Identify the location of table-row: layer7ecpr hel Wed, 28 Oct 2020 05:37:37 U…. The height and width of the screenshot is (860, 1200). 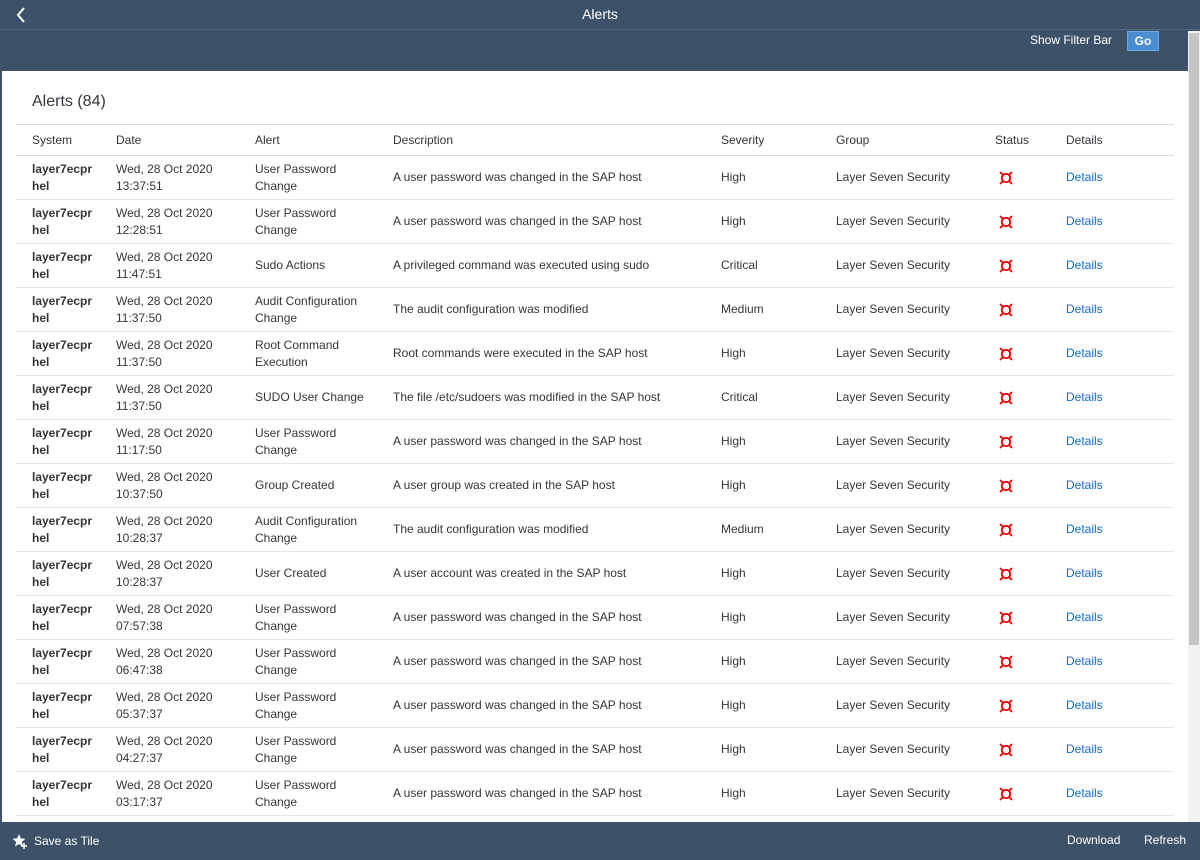
(595, 705).